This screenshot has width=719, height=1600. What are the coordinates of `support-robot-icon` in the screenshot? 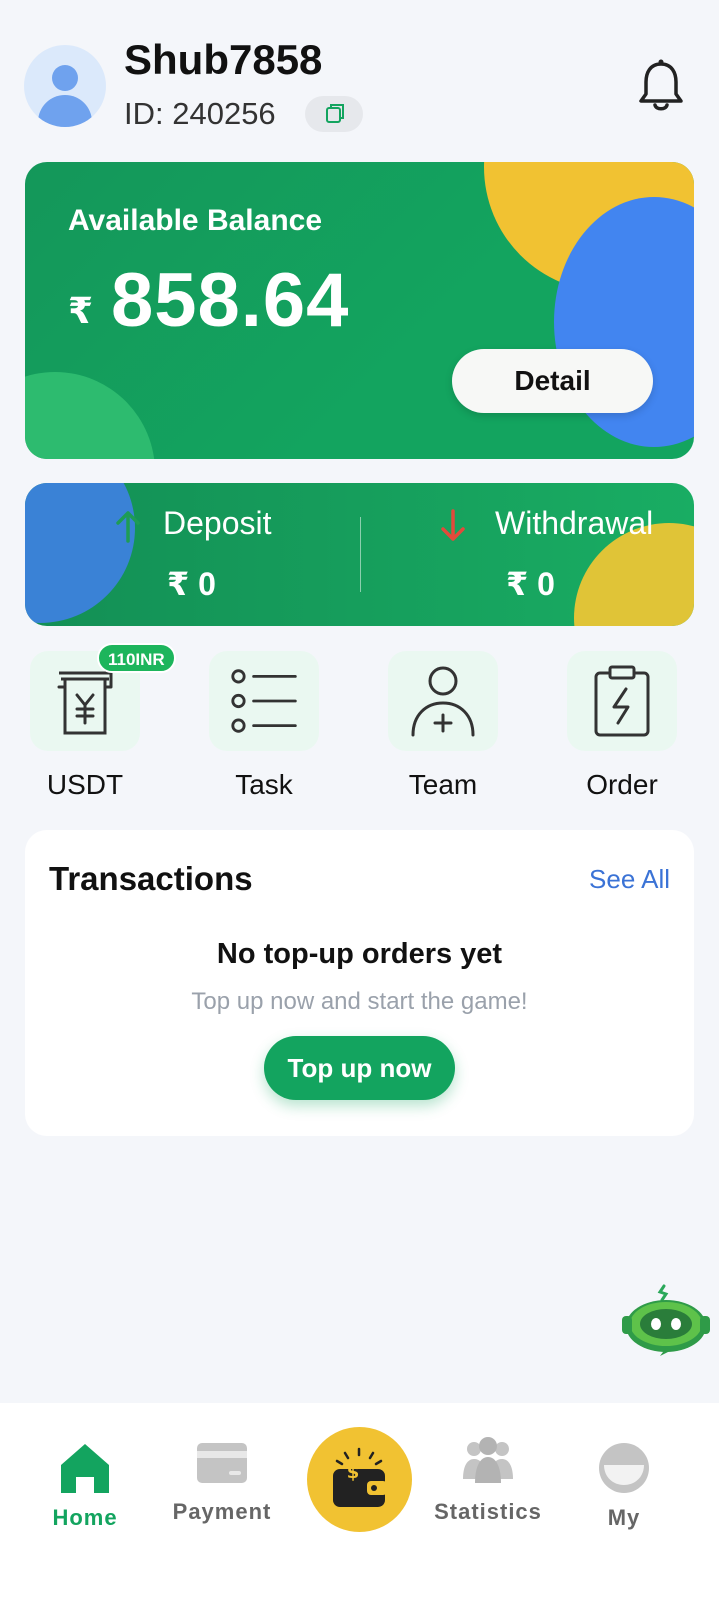 It's located at (668, 1322).